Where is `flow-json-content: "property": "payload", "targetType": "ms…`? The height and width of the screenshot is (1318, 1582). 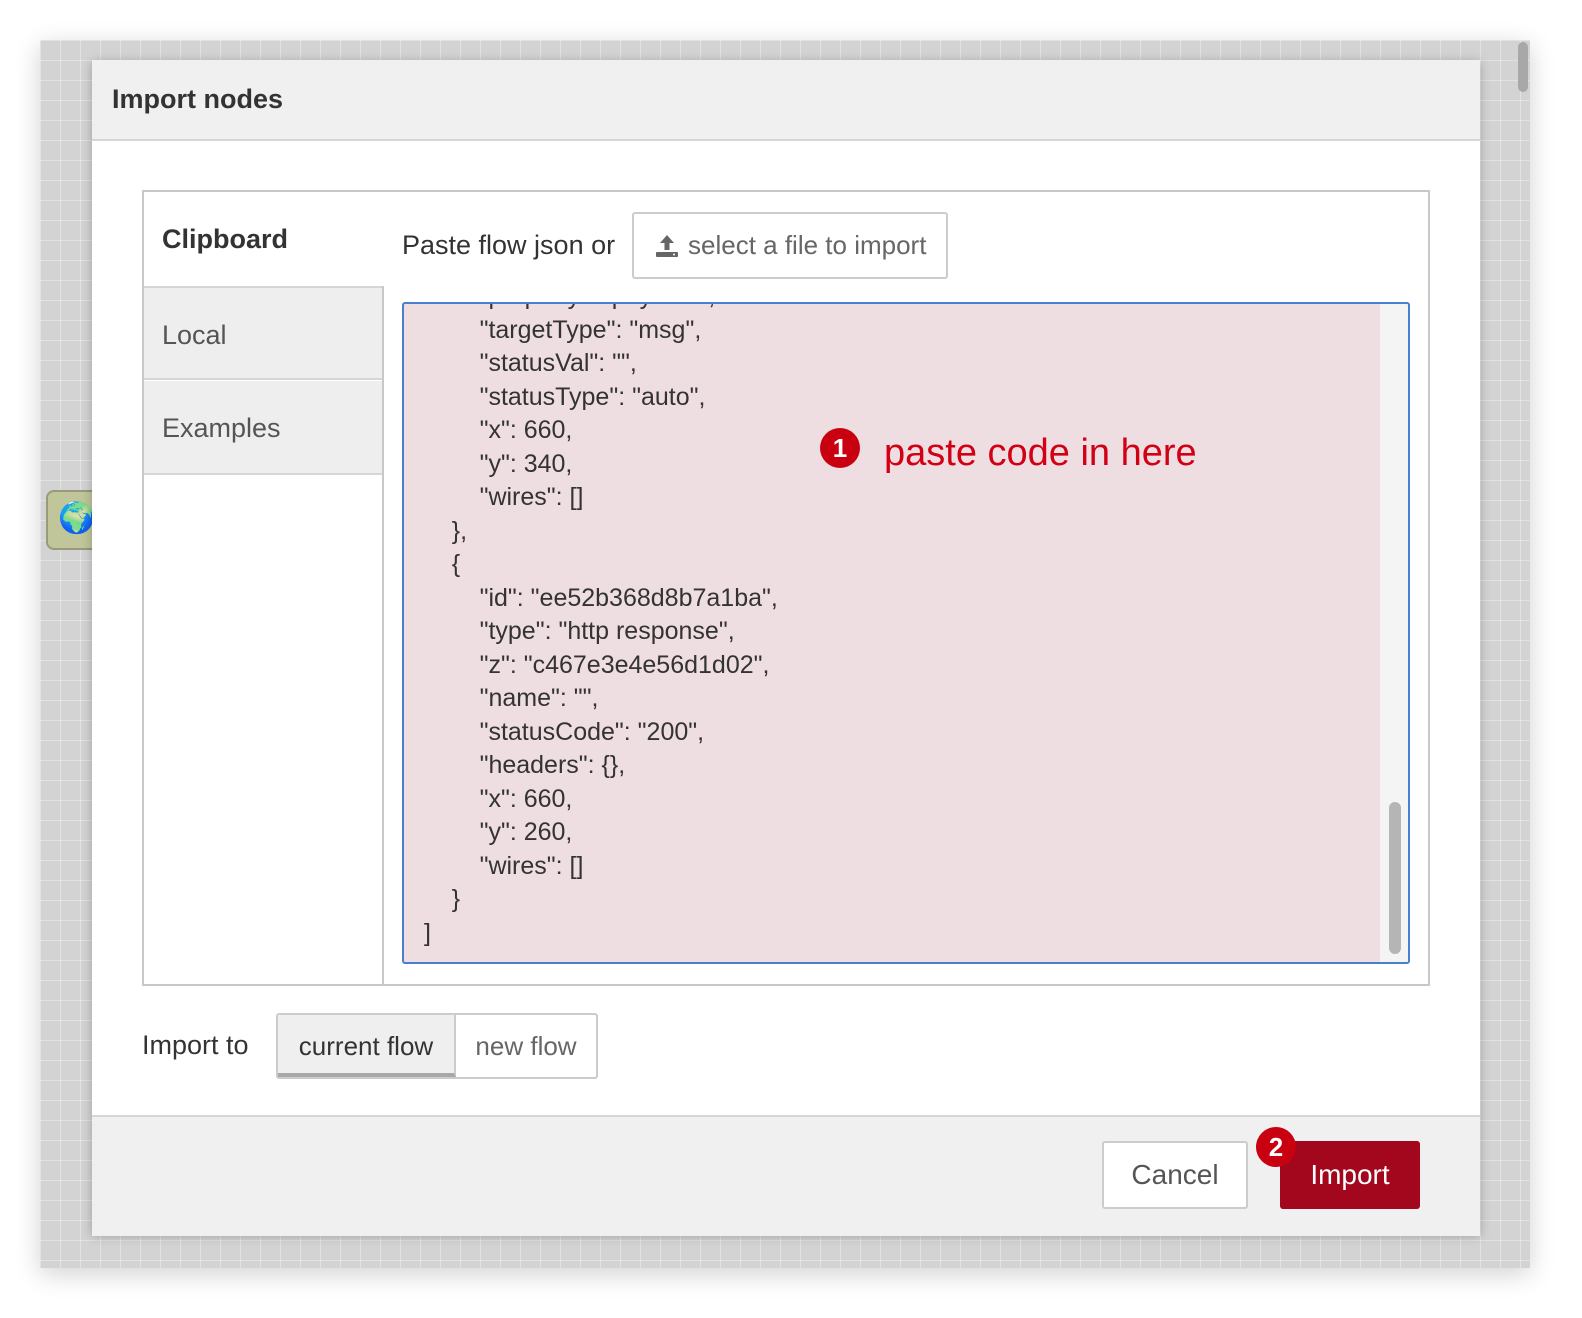
flow-json-content: "property": "payload", "targetType": "ms… is located at coordinates (601, 625).